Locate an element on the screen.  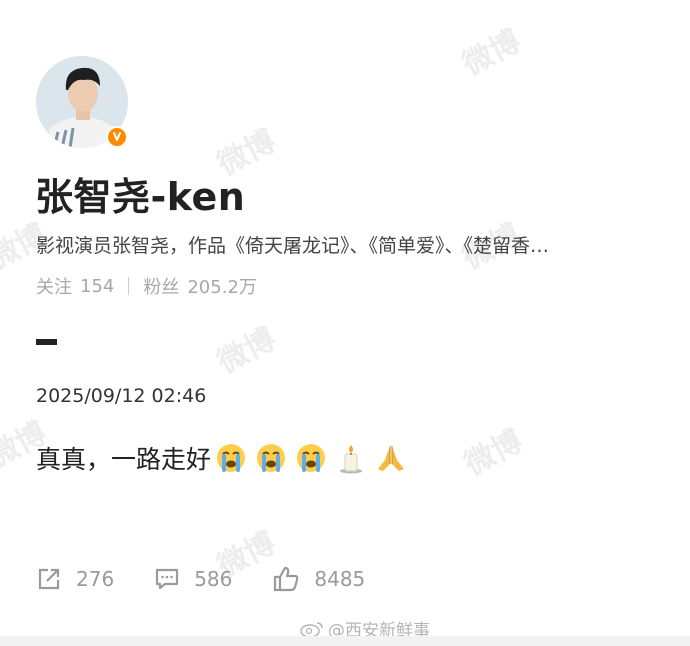
verified-badge-icon is located at coordinates (117, 137).